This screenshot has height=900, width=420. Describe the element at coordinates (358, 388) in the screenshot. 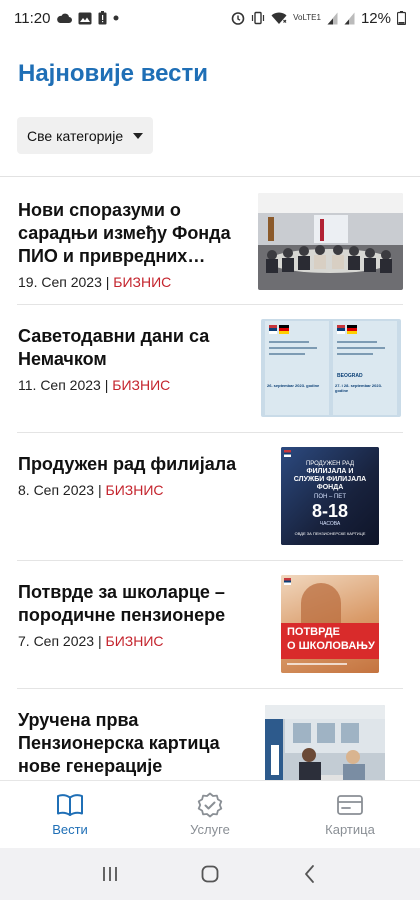

I see `flyer-right-date: 27. i 28. septembar 2023. godine` at that location.